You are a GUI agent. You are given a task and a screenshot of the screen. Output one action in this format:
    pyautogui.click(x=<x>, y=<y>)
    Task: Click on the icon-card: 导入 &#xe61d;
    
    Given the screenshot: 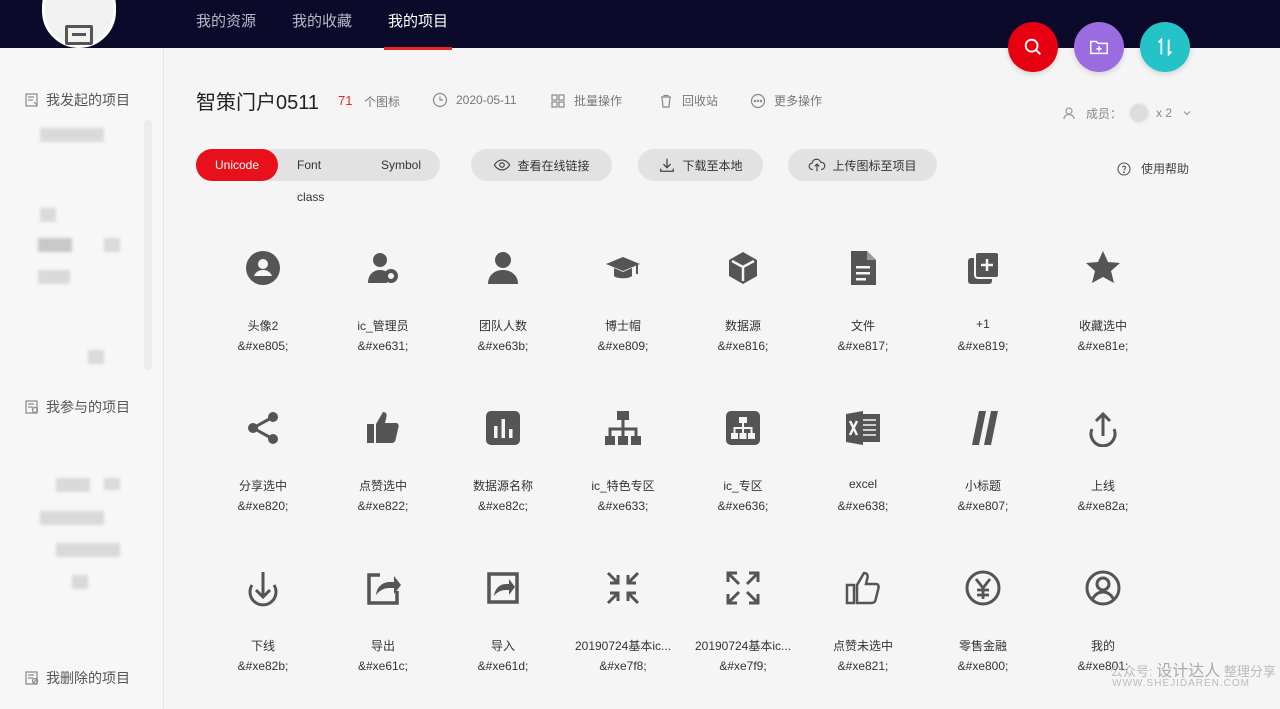 What is the action you would take?
    pyautogui.click(x=503, y=618)
    